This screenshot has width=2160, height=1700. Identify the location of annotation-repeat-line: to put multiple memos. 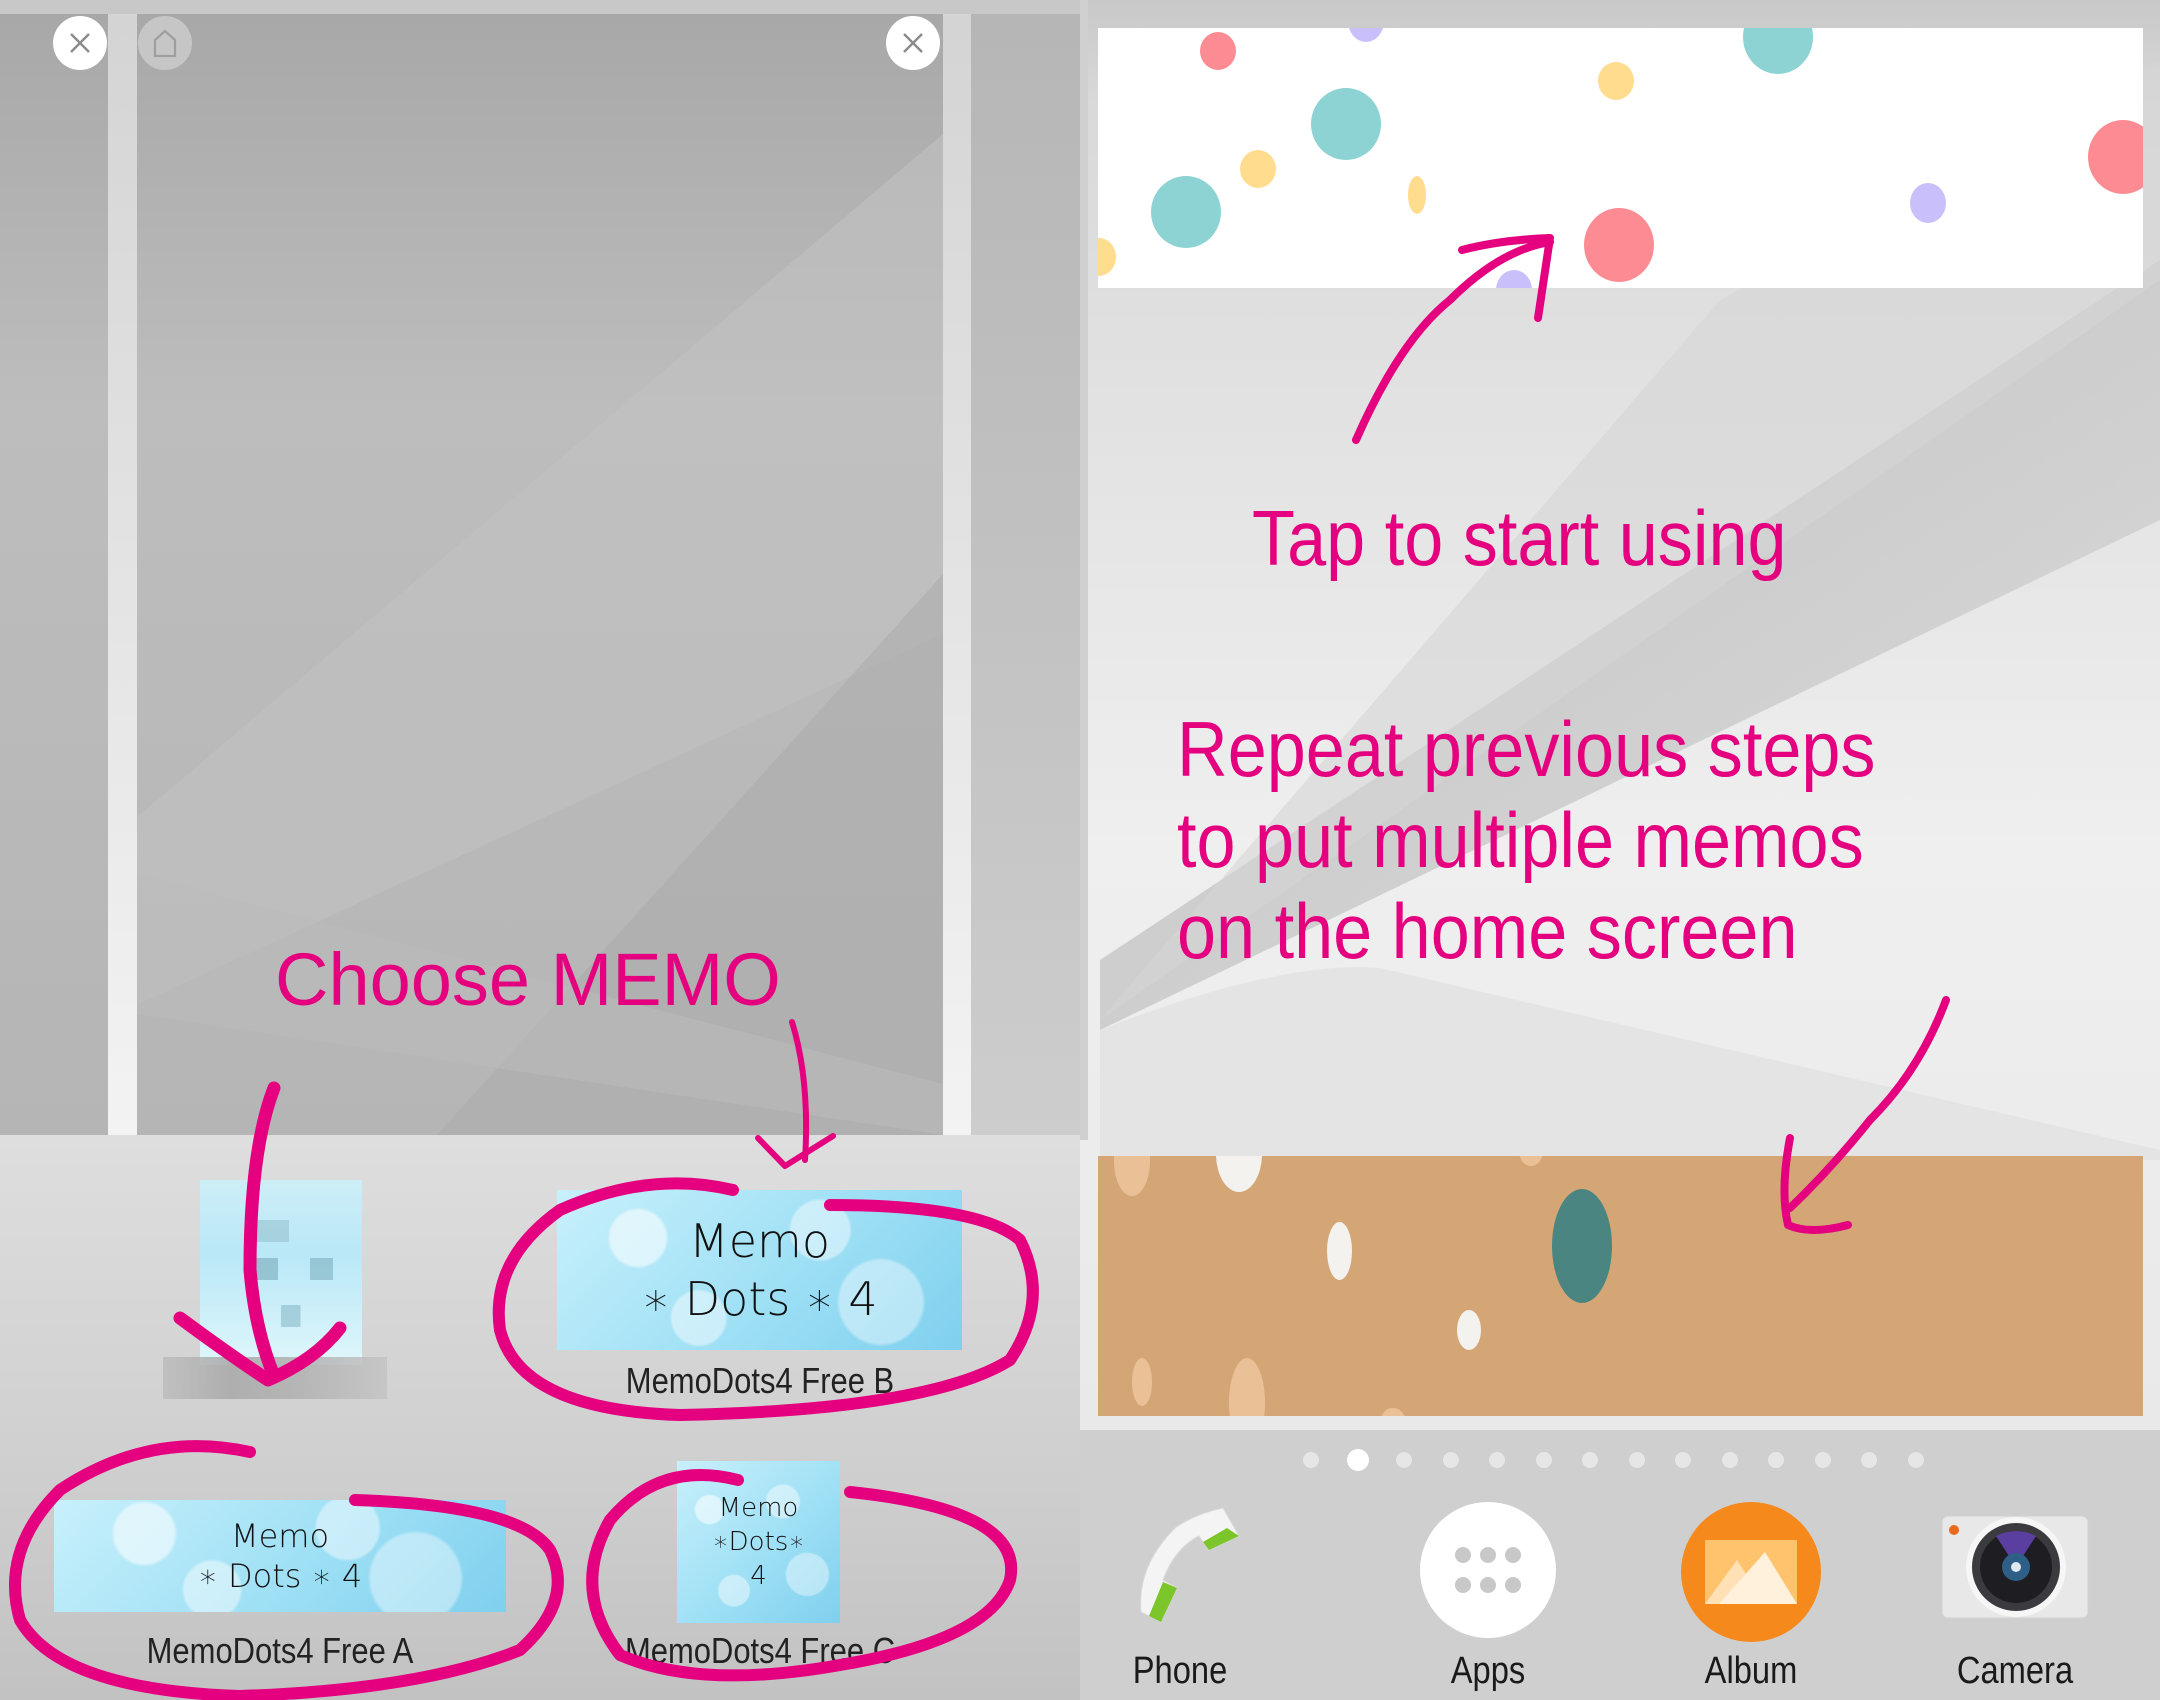
(1520, 840).